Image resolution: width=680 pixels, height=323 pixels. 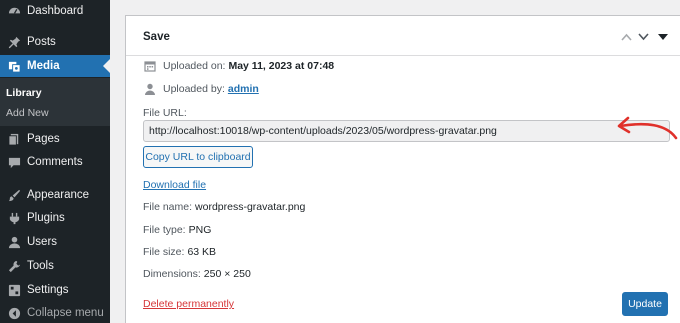 I want to click on sidebar-item-appearance: Appearance, so click(x=55, y=195).